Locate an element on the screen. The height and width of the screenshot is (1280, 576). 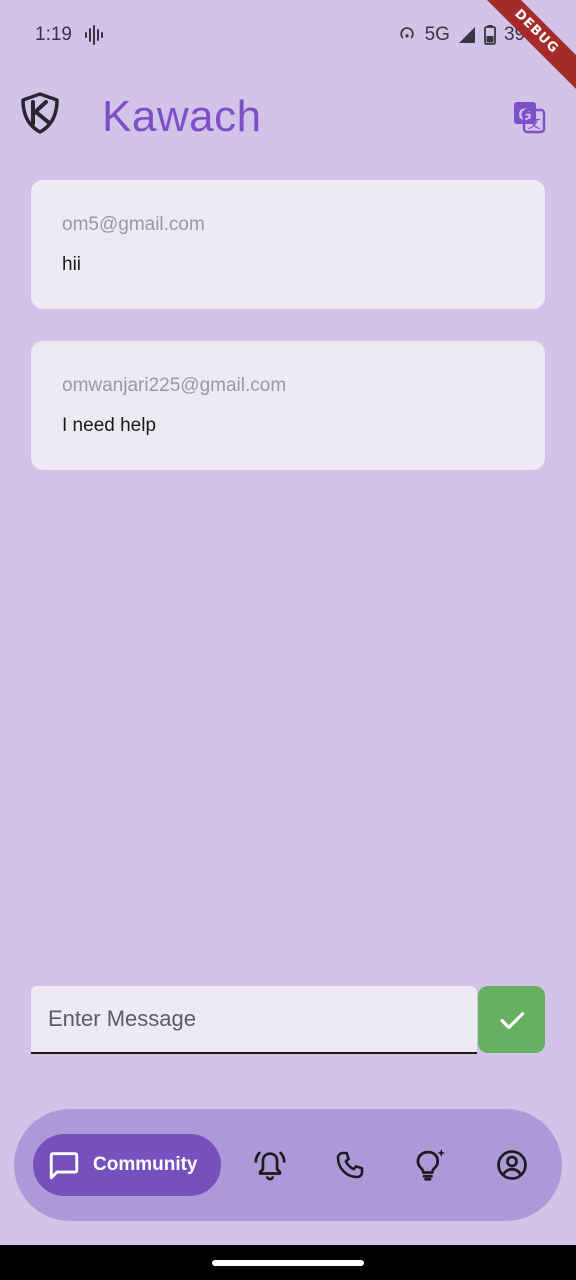
hotspot-icon is located at coordinates (406, 33).